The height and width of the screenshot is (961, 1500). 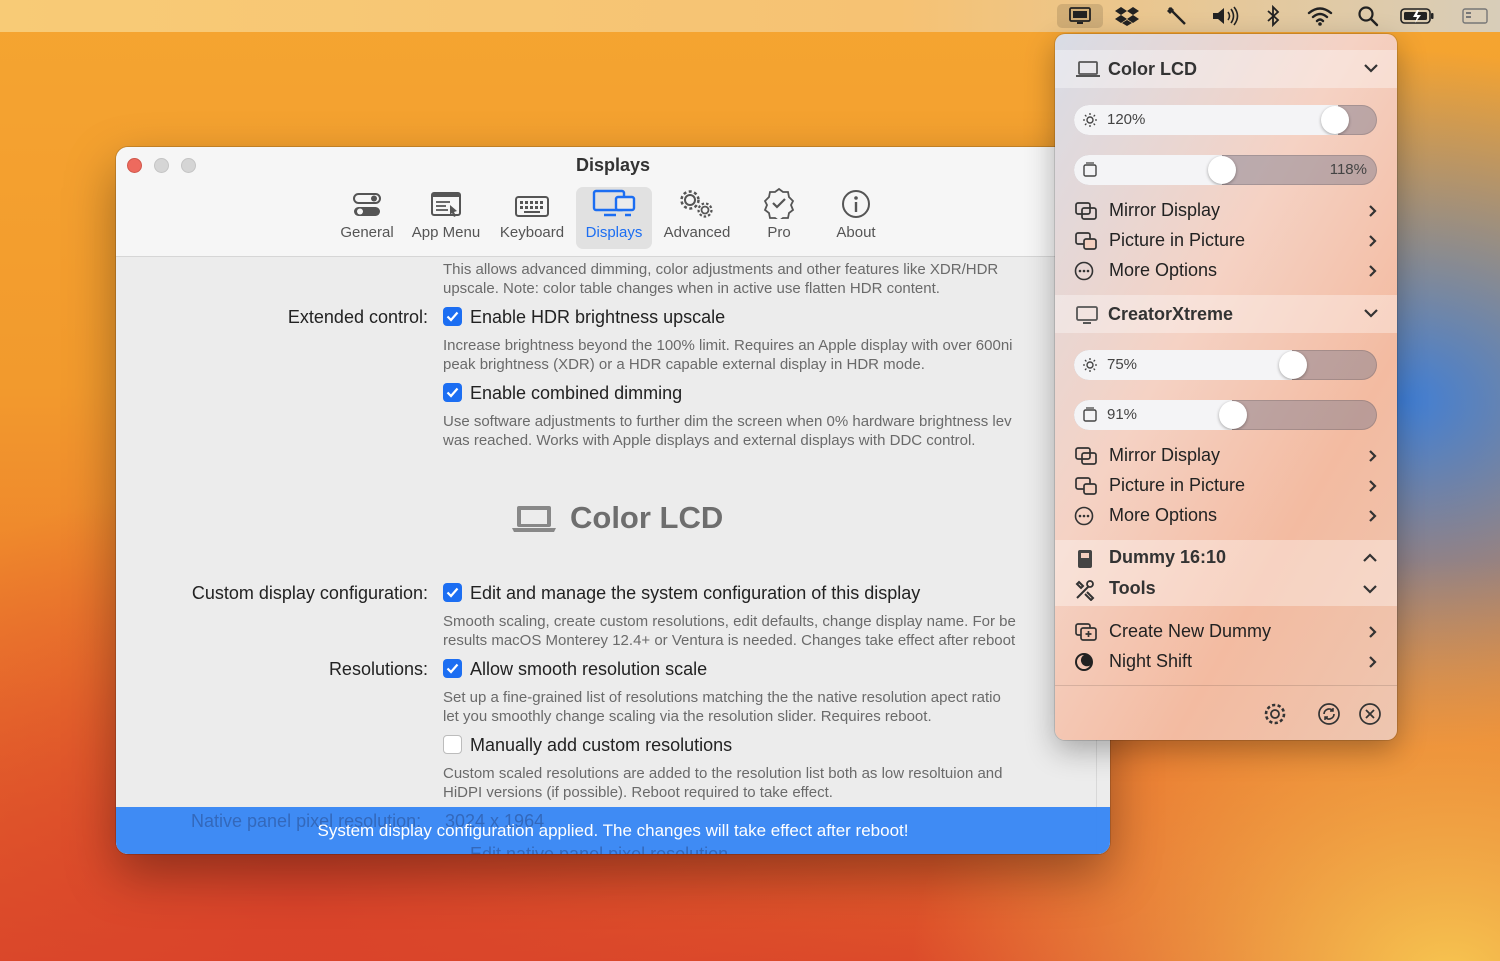 I want to click on custom-config-checkbox, so click(x=452, y=592).